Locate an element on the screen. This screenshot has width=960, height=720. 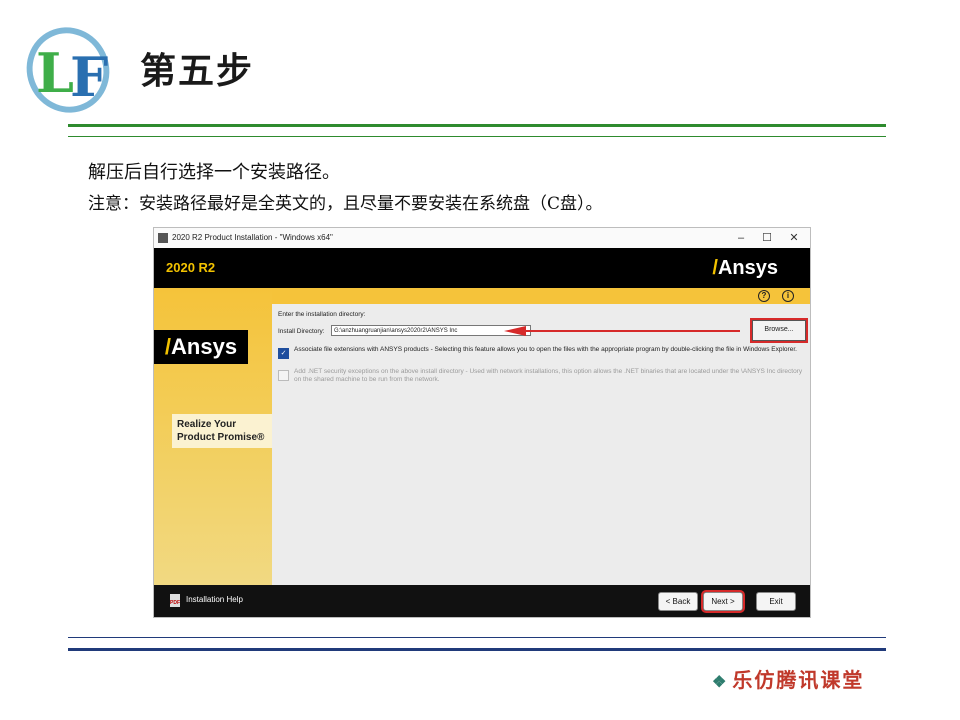
back-button: < Back is located at coordinates (678, 601).